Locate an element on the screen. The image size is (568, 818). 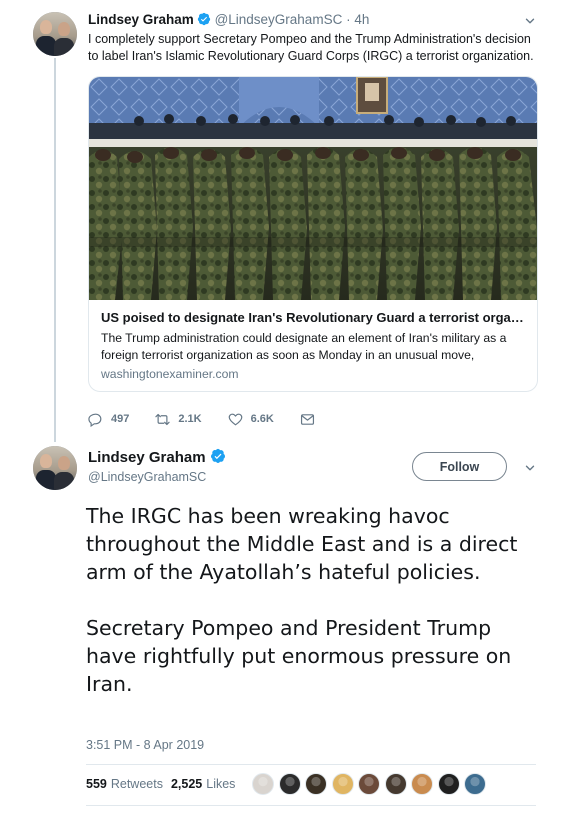
tweet-actions: 497 2.1K 6.6K is located at coordinates (218, 419).